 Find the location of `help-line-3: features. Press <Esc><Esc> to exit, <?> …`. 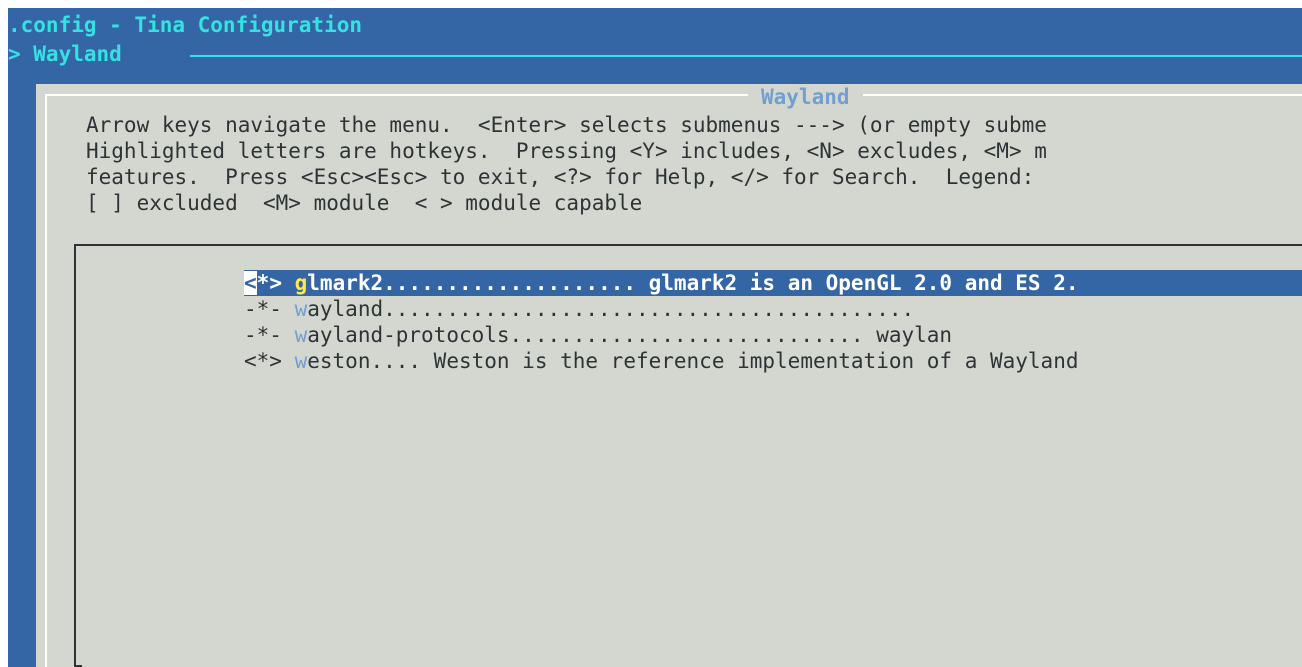

help-line-3: features. Press <Esc><Esc> to exit, <?> … is located at coordinates (560, 177).